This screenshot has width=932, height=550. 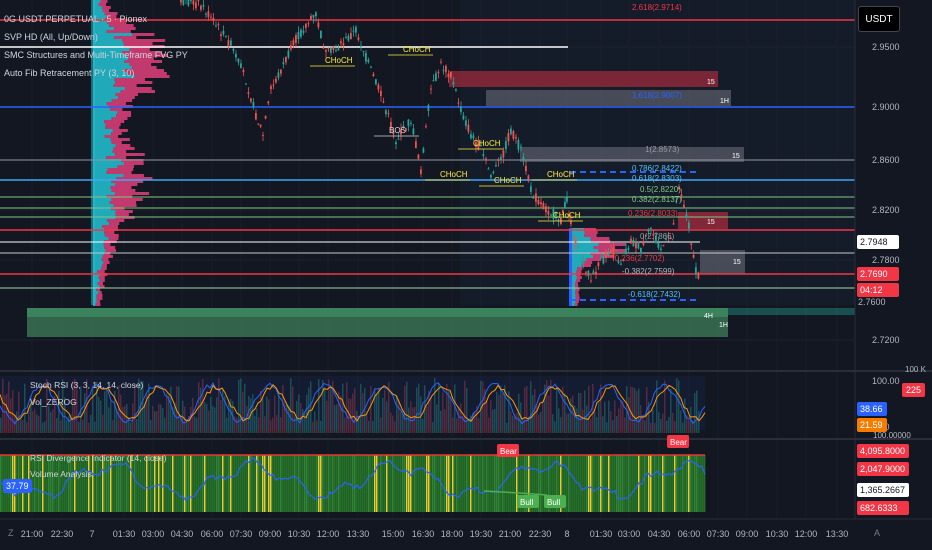 I want to click on time-tick: 19:30, so click(x=481, y=534).